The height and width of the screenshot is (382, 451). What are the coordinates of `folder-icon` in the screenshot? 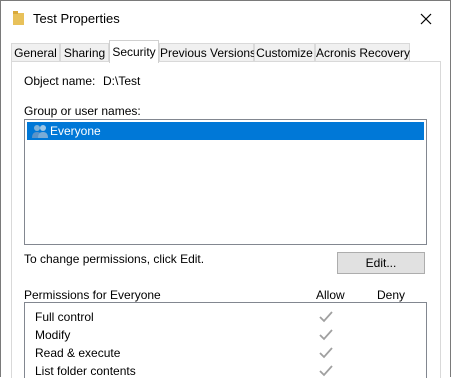 It's located at (18, 18).